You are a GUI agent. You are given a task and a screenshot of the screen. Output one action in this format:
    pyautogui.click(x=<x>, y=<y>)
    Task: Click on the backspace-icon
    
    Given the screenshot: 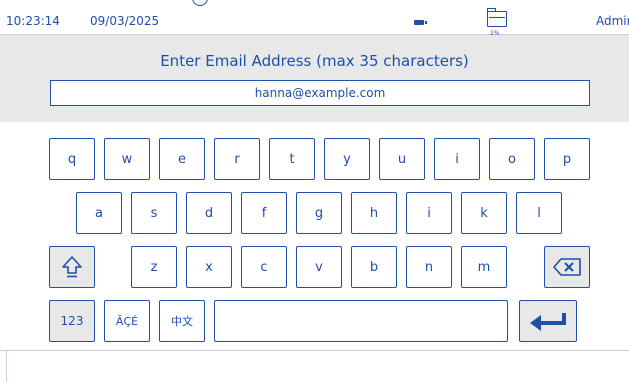 What is the action you would take?
    pyautogui.click(x=567, y=267)
    